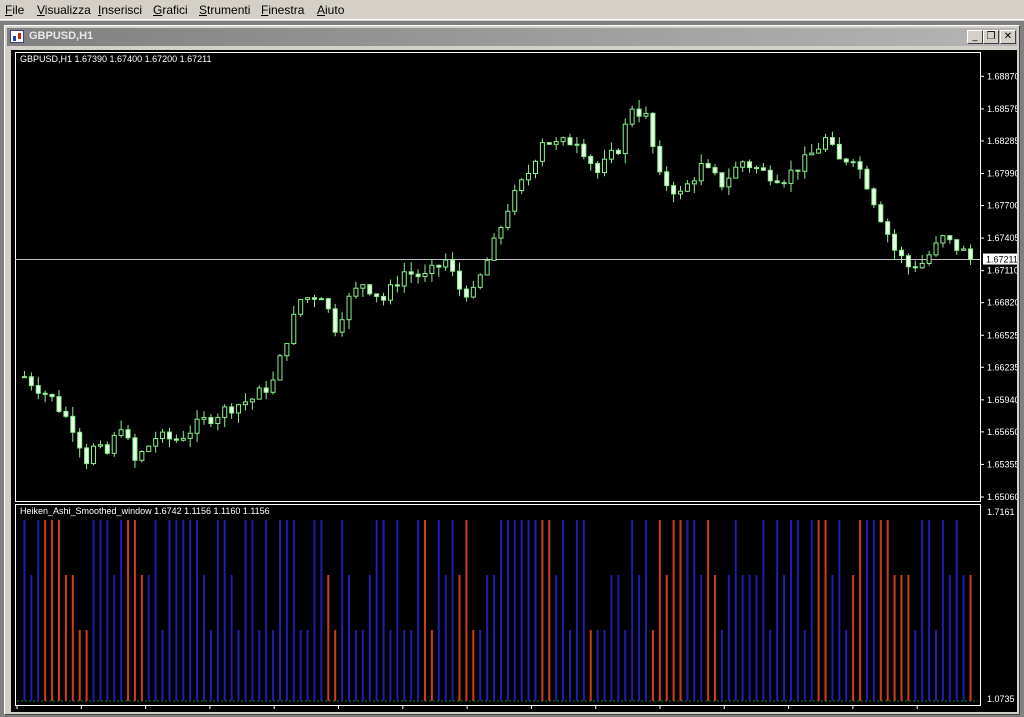  I want to click on price-tick-label: 1.67405, so click(1002, 238).